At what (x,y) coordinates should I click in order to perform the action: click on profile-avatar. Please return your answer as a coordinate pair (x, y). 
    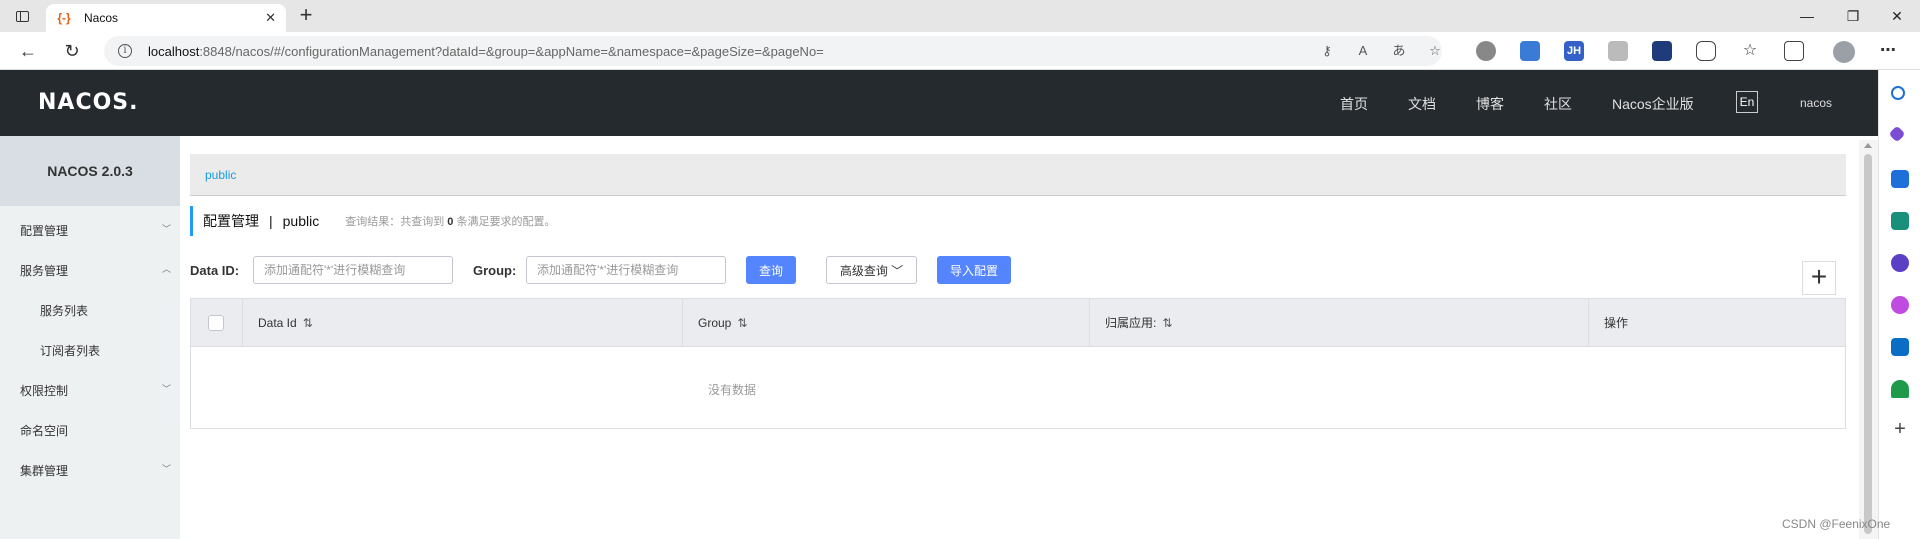
    Looking at the image, I should click on (1844, 52).